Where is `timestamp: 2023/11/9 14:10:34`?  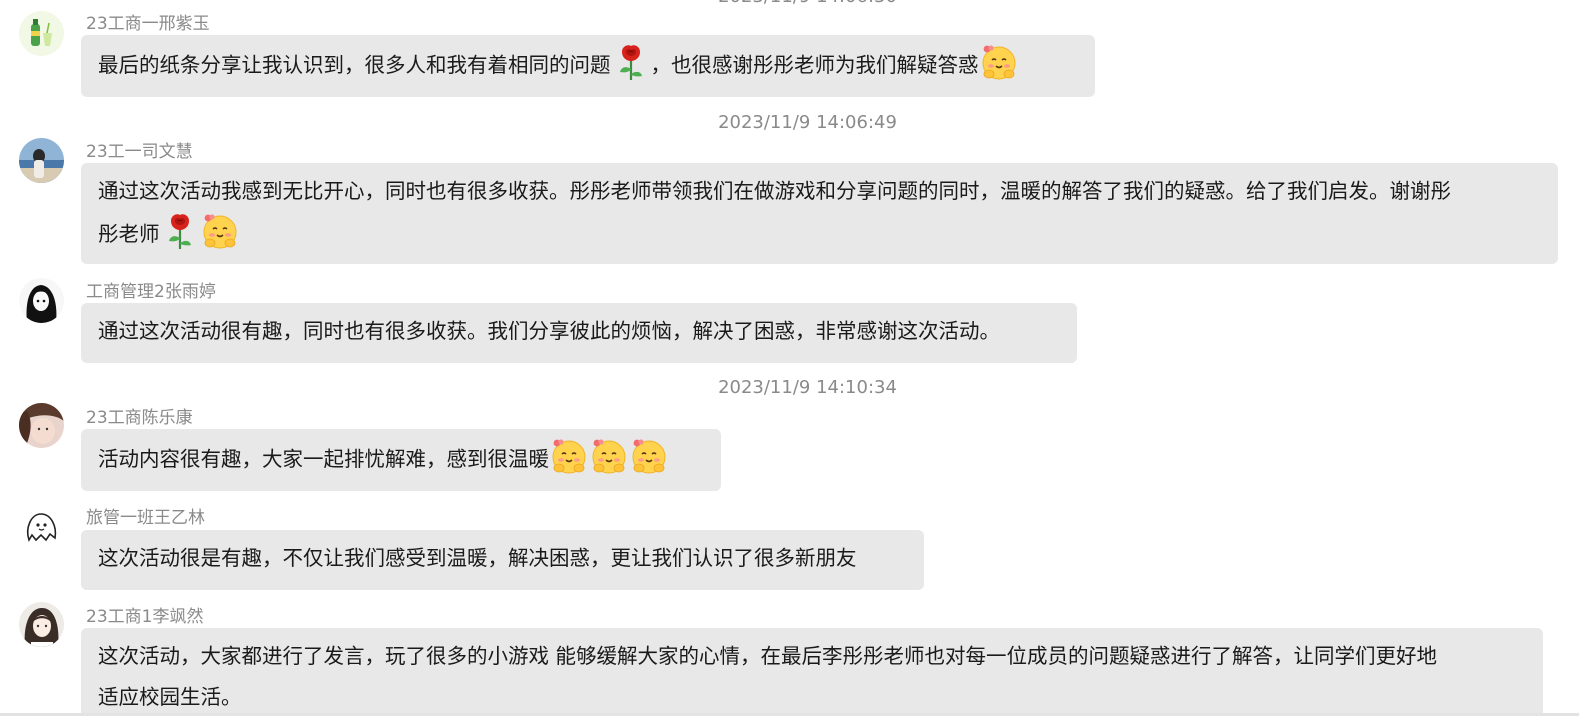
timestamp: 2023/11/9 14:10:34 is located at coordinates (807, 387).